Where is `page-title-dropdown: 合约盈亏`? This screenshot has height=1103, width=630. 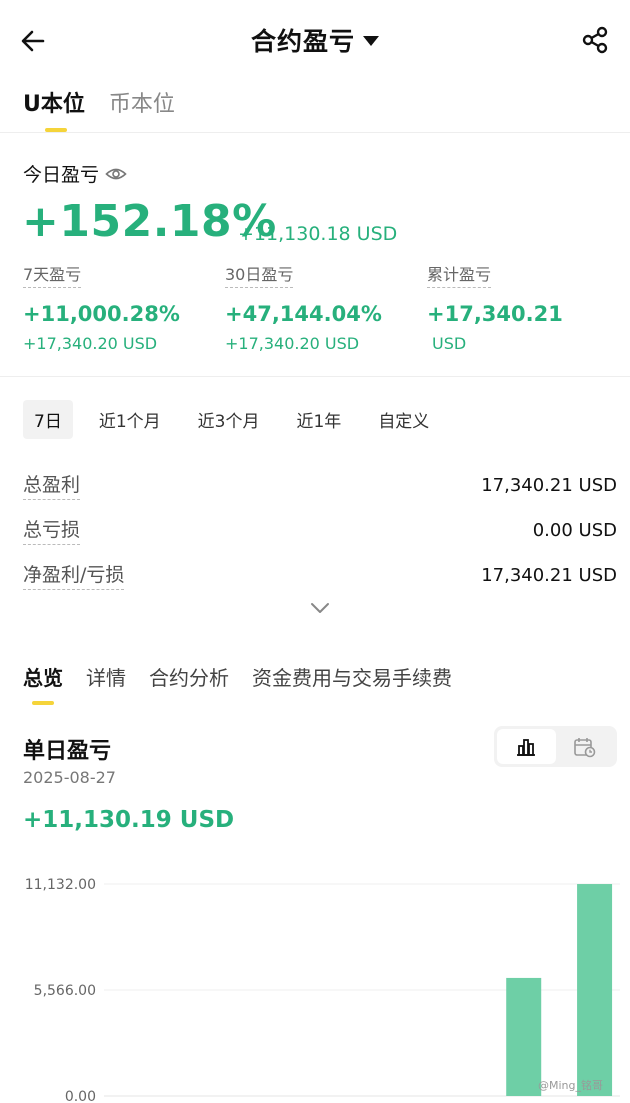 page-title-dropdown: 合约盈亏 is located at coordinates (315, 40).